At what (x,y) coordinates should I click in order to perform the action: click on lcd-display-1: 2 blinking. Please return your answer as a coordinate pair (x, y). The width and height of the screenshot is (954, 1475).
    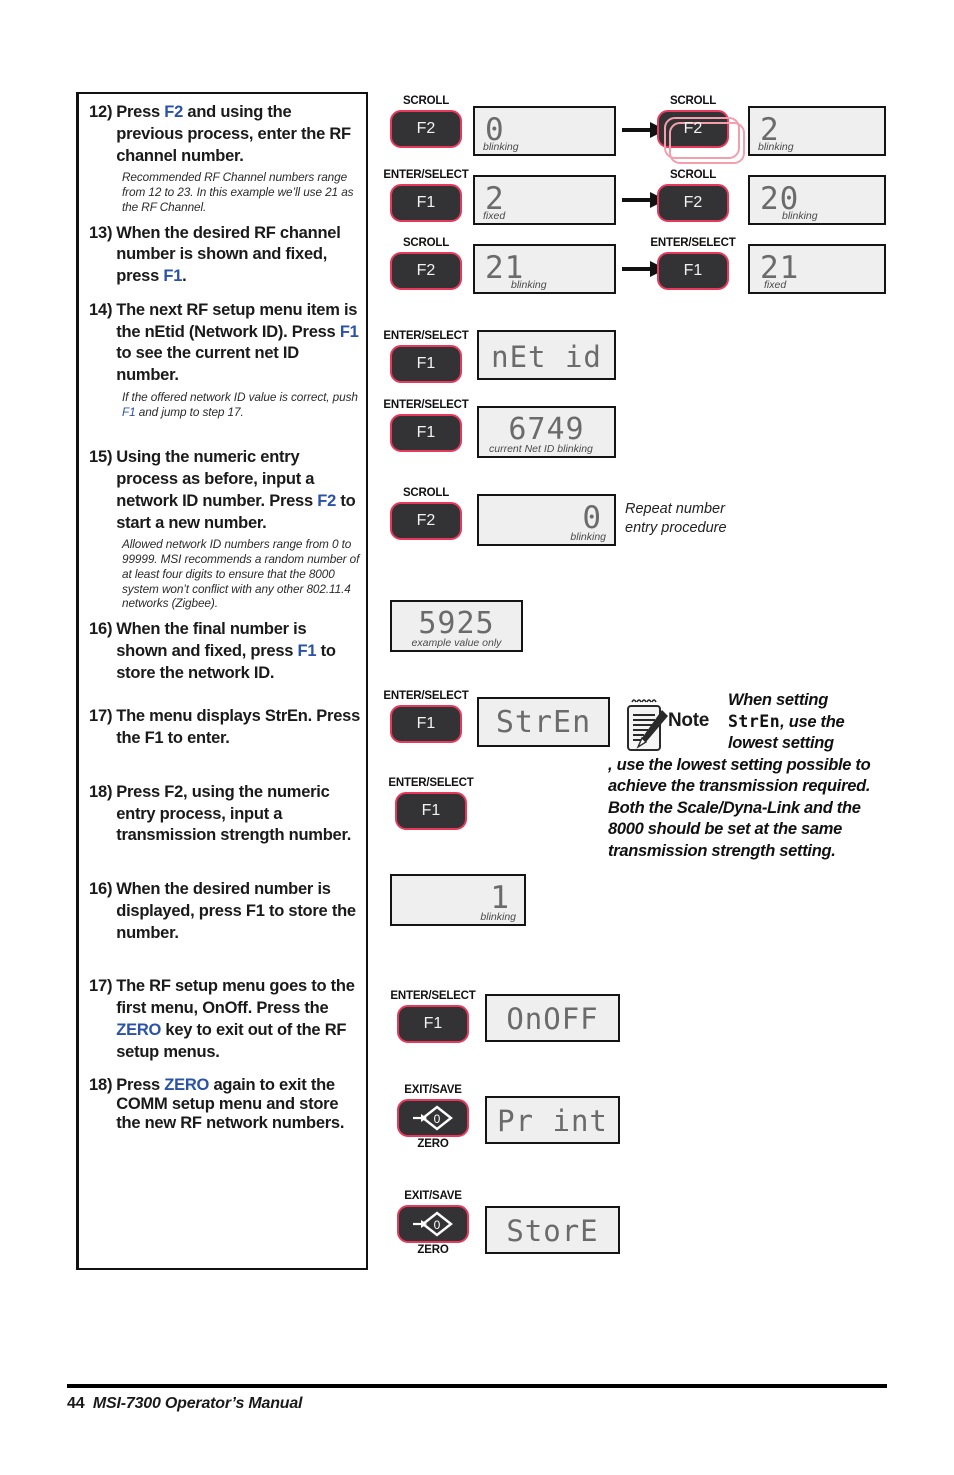
    Looking at the image, I should click on (817, 131).